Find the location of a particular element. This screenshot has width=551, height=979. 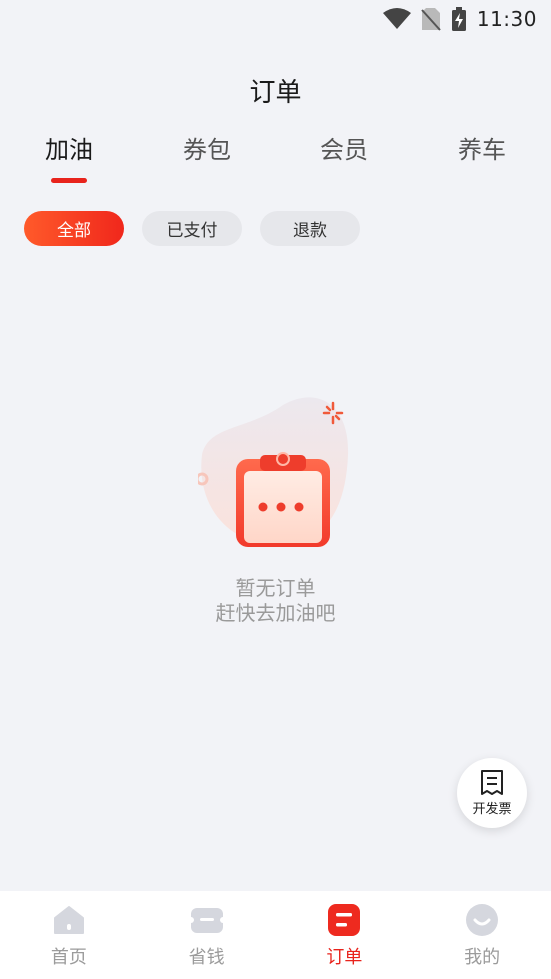

empty-state-line2: 赶快去加油吧 is located at coordinates (275, 613).